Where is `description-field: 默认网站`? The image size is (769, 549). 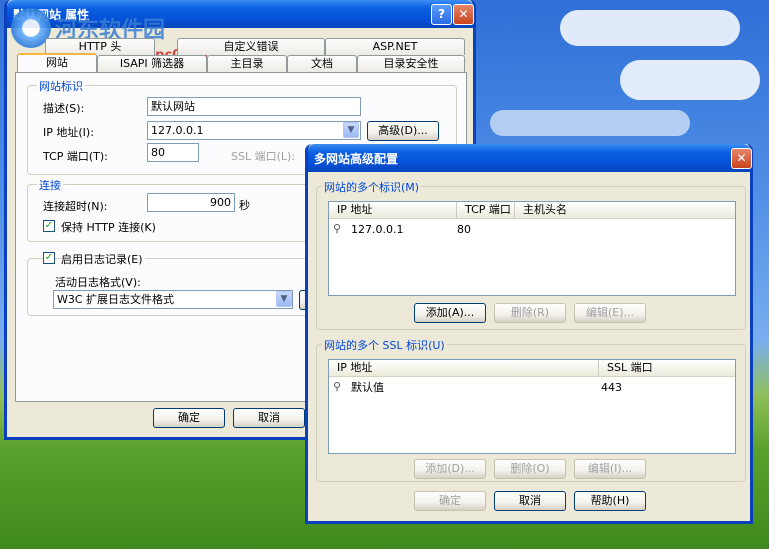
description-field: 默认网站 is located at coordinates (254, 106).